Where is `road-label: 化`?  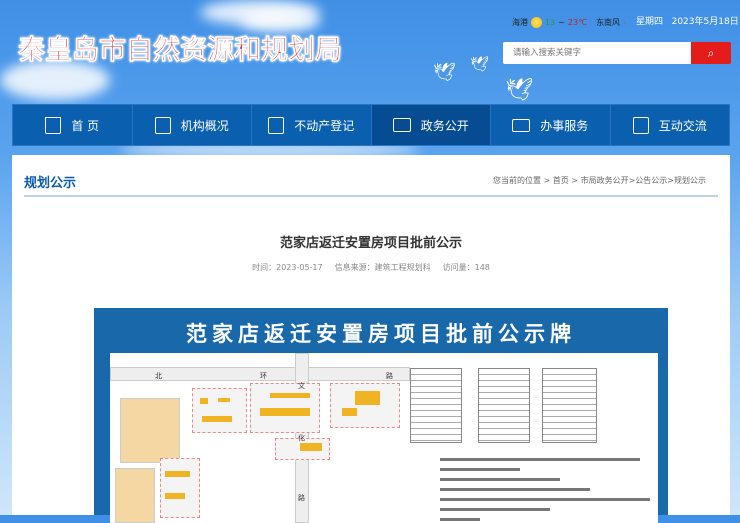
road-label: 化 is located at coordinates (301, 438).